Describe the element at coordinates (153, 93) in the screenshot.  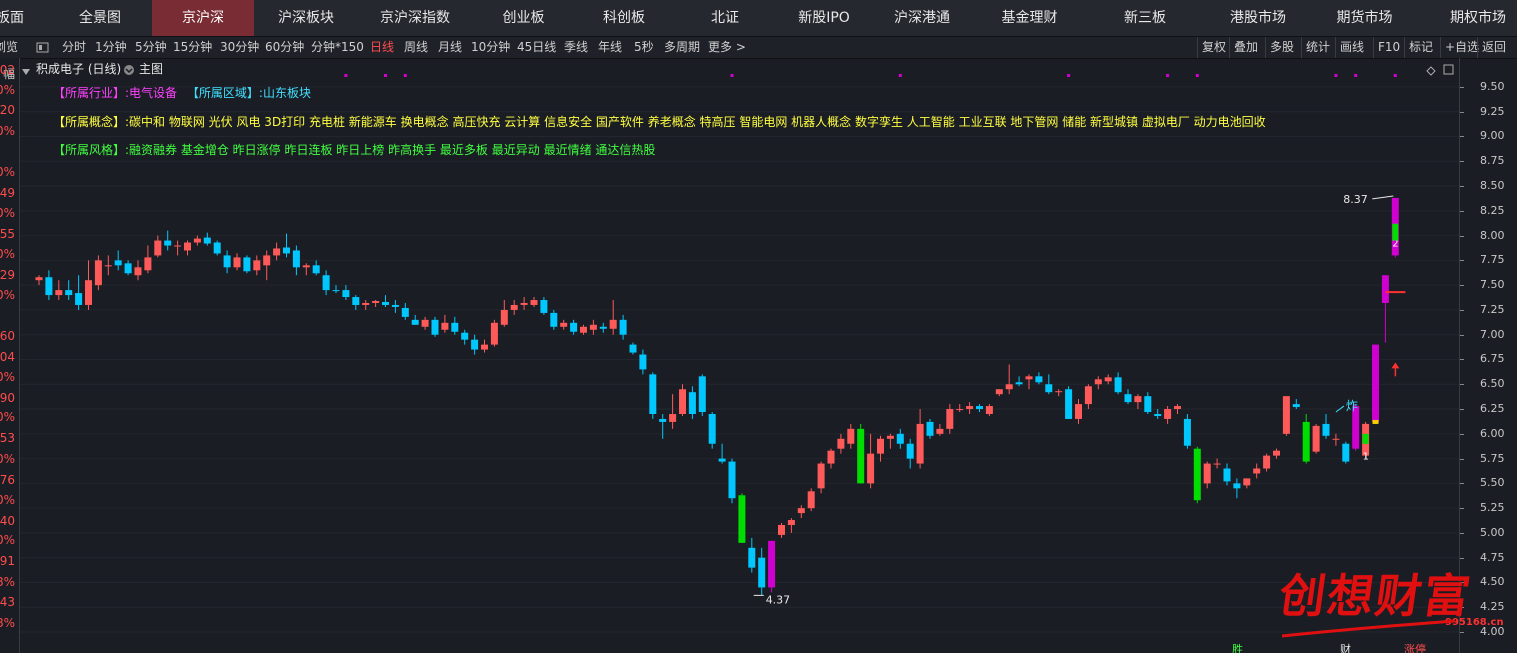
I see `industry-value: 电气设备` at that location.